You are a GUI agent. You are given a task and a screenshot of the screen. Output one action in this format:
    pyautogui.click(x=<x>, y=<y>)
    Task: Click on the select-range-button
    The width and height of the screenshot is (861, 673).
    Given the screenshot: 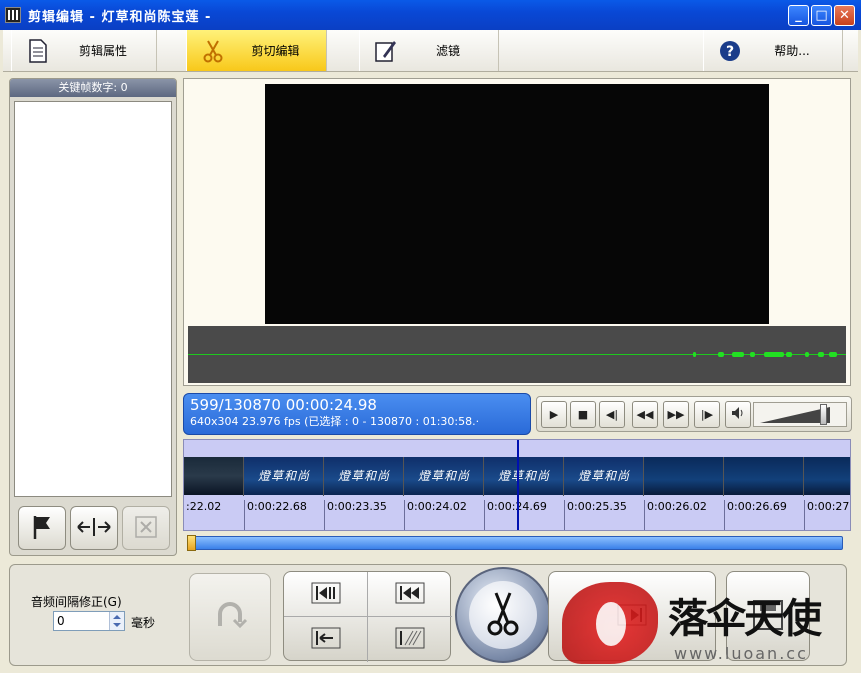 What is the action you would take?
    pyautogui.click(x=410, y=639)
    